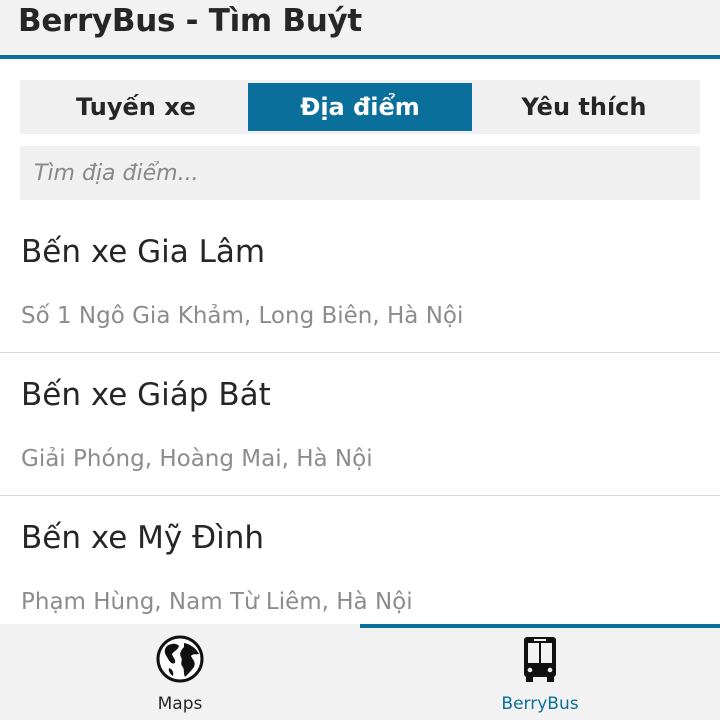  I want to click on tab-berrybus: BerryBus, so click(540, 672).